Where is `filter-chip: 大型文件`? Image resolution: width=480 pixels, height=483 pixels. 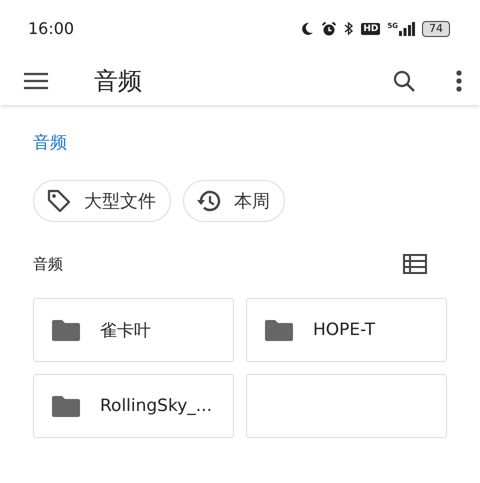 filter-chip: 大型文件 is located at coordinates (102, 201).